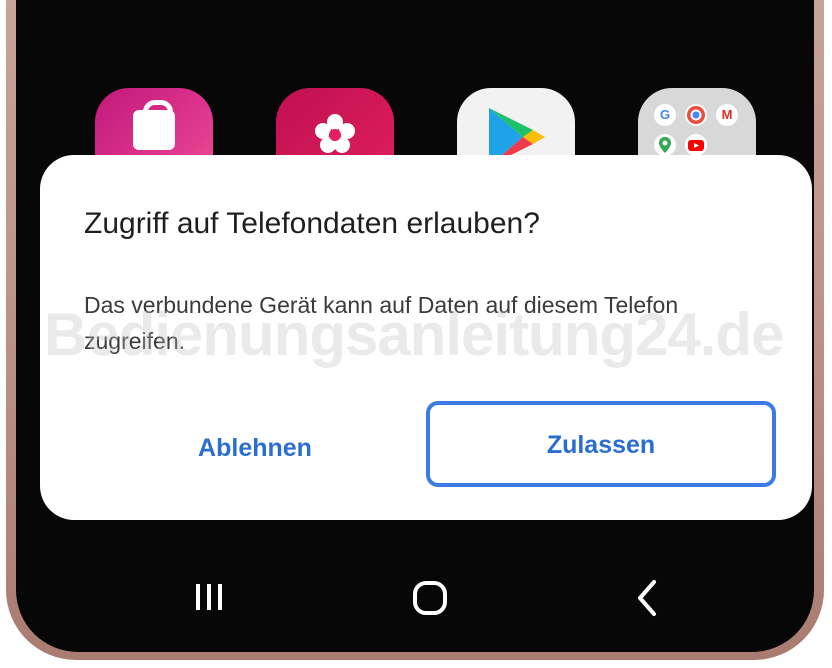 The height and width of the screenshot is (668, 832). What do you see at coordinates (727, 115) in the screenshot?
I see `gmail-mini-icon: M` at bounding box center [727, 115].